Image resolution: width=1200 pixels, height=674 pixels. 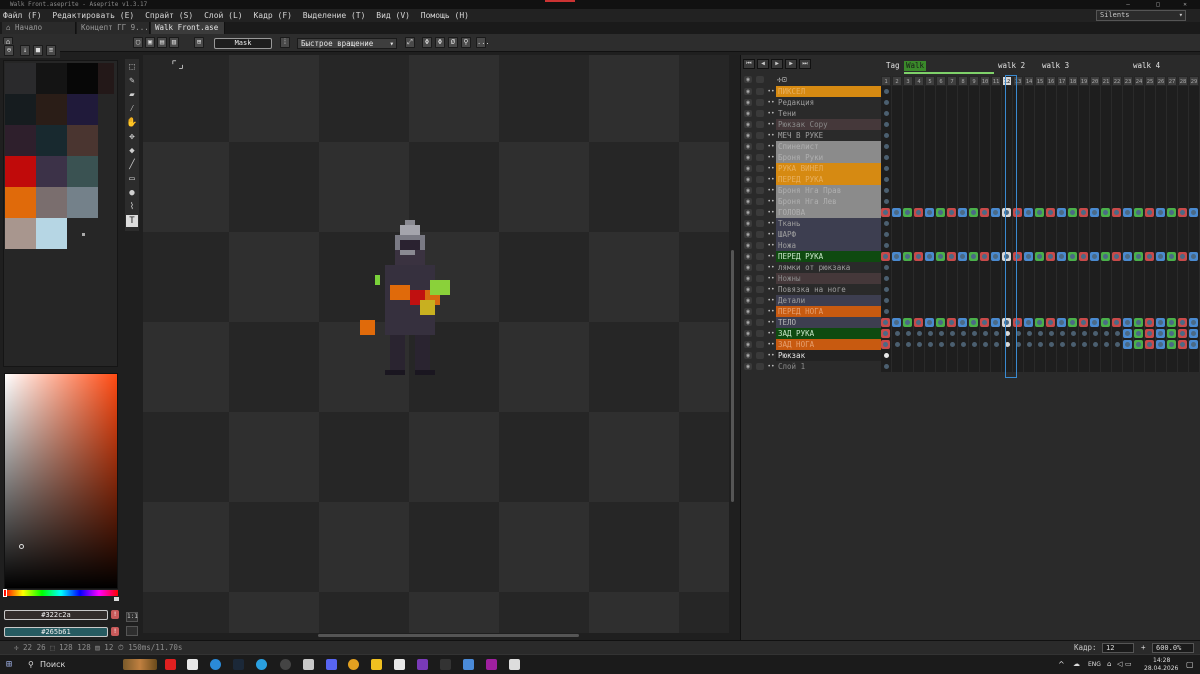 What do you see at coordinates (393, 15) in the screenshot?
I see `menu-view: Вид (V)` at bounding box center [393, 15].